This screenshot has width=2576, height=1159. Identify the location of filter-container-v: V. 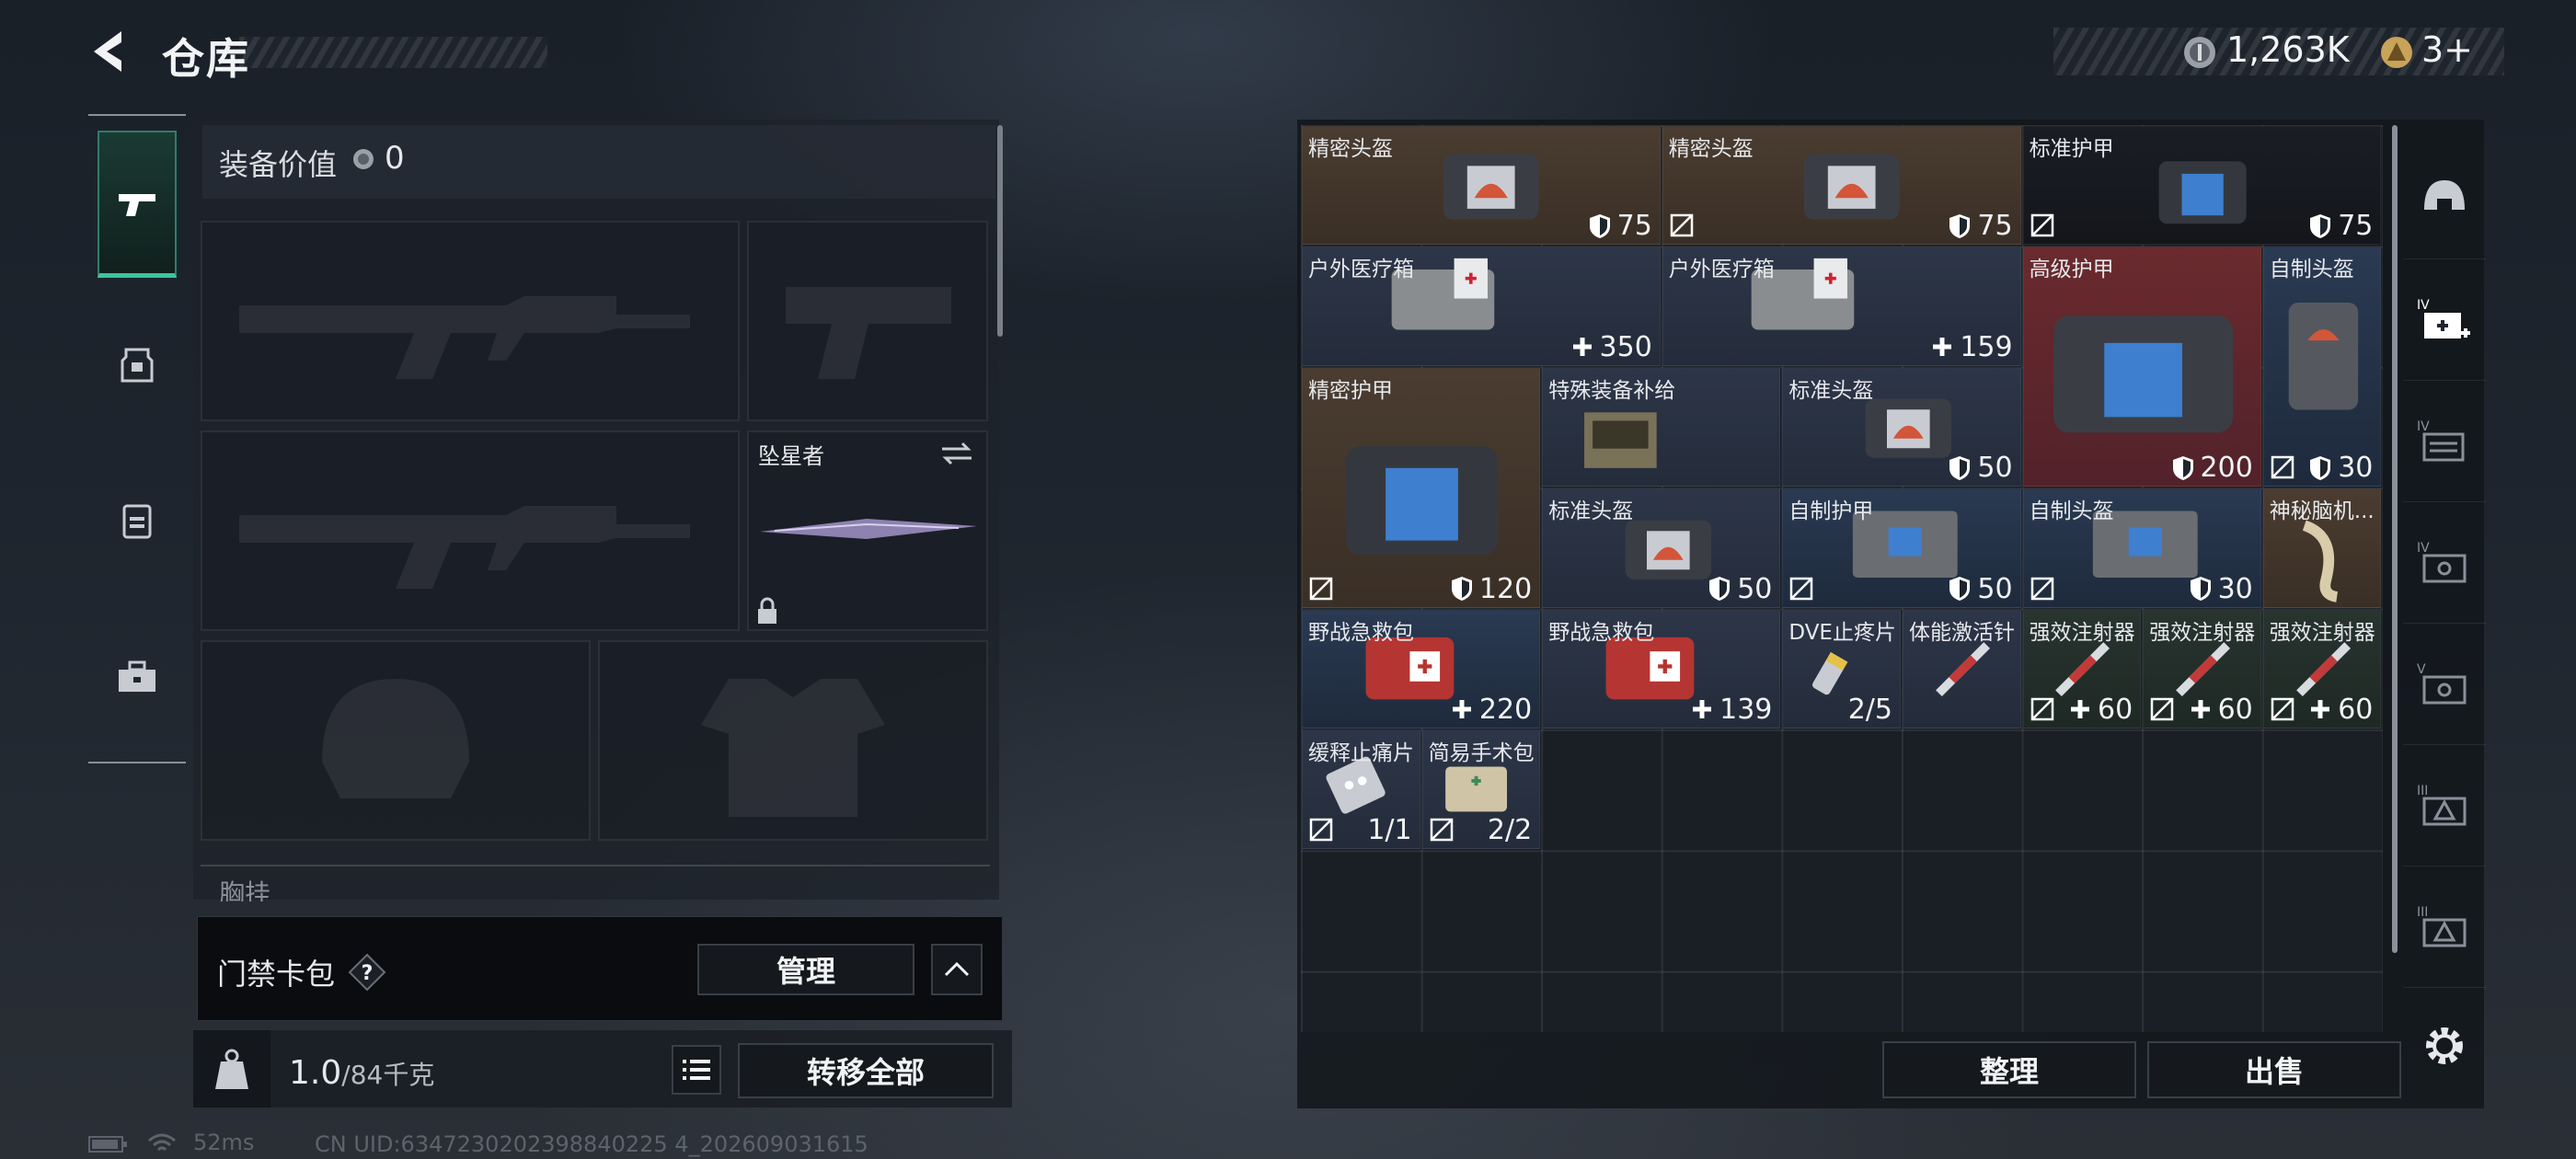
(2444, 684).